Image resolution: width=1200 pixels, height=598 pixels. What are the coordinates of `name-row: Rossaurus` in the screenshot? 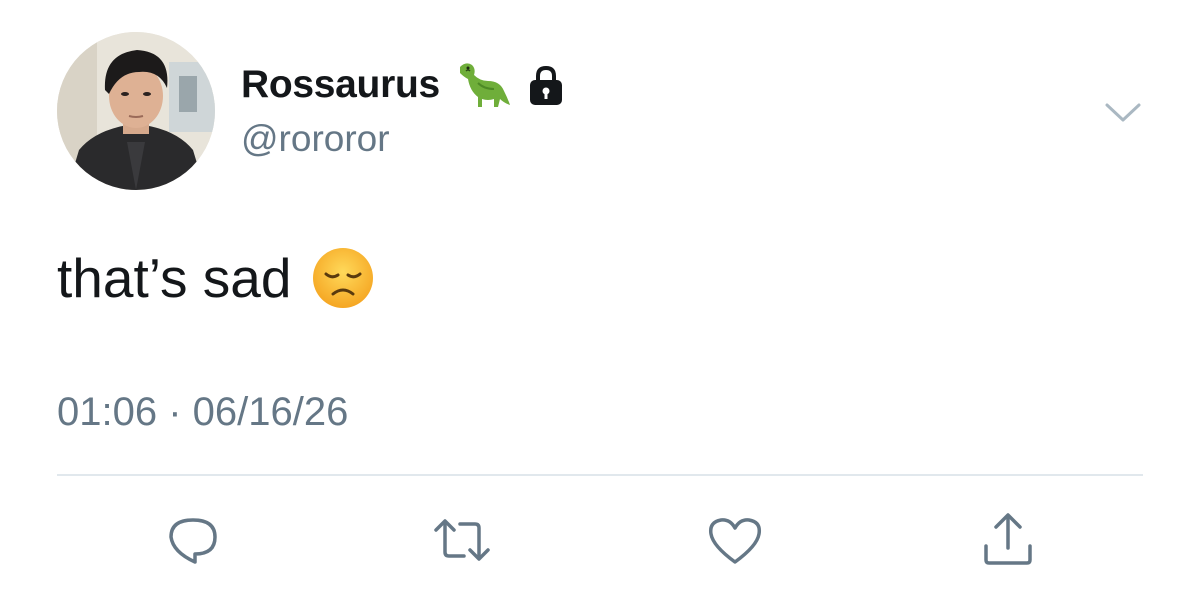 It's located at (404, 85).